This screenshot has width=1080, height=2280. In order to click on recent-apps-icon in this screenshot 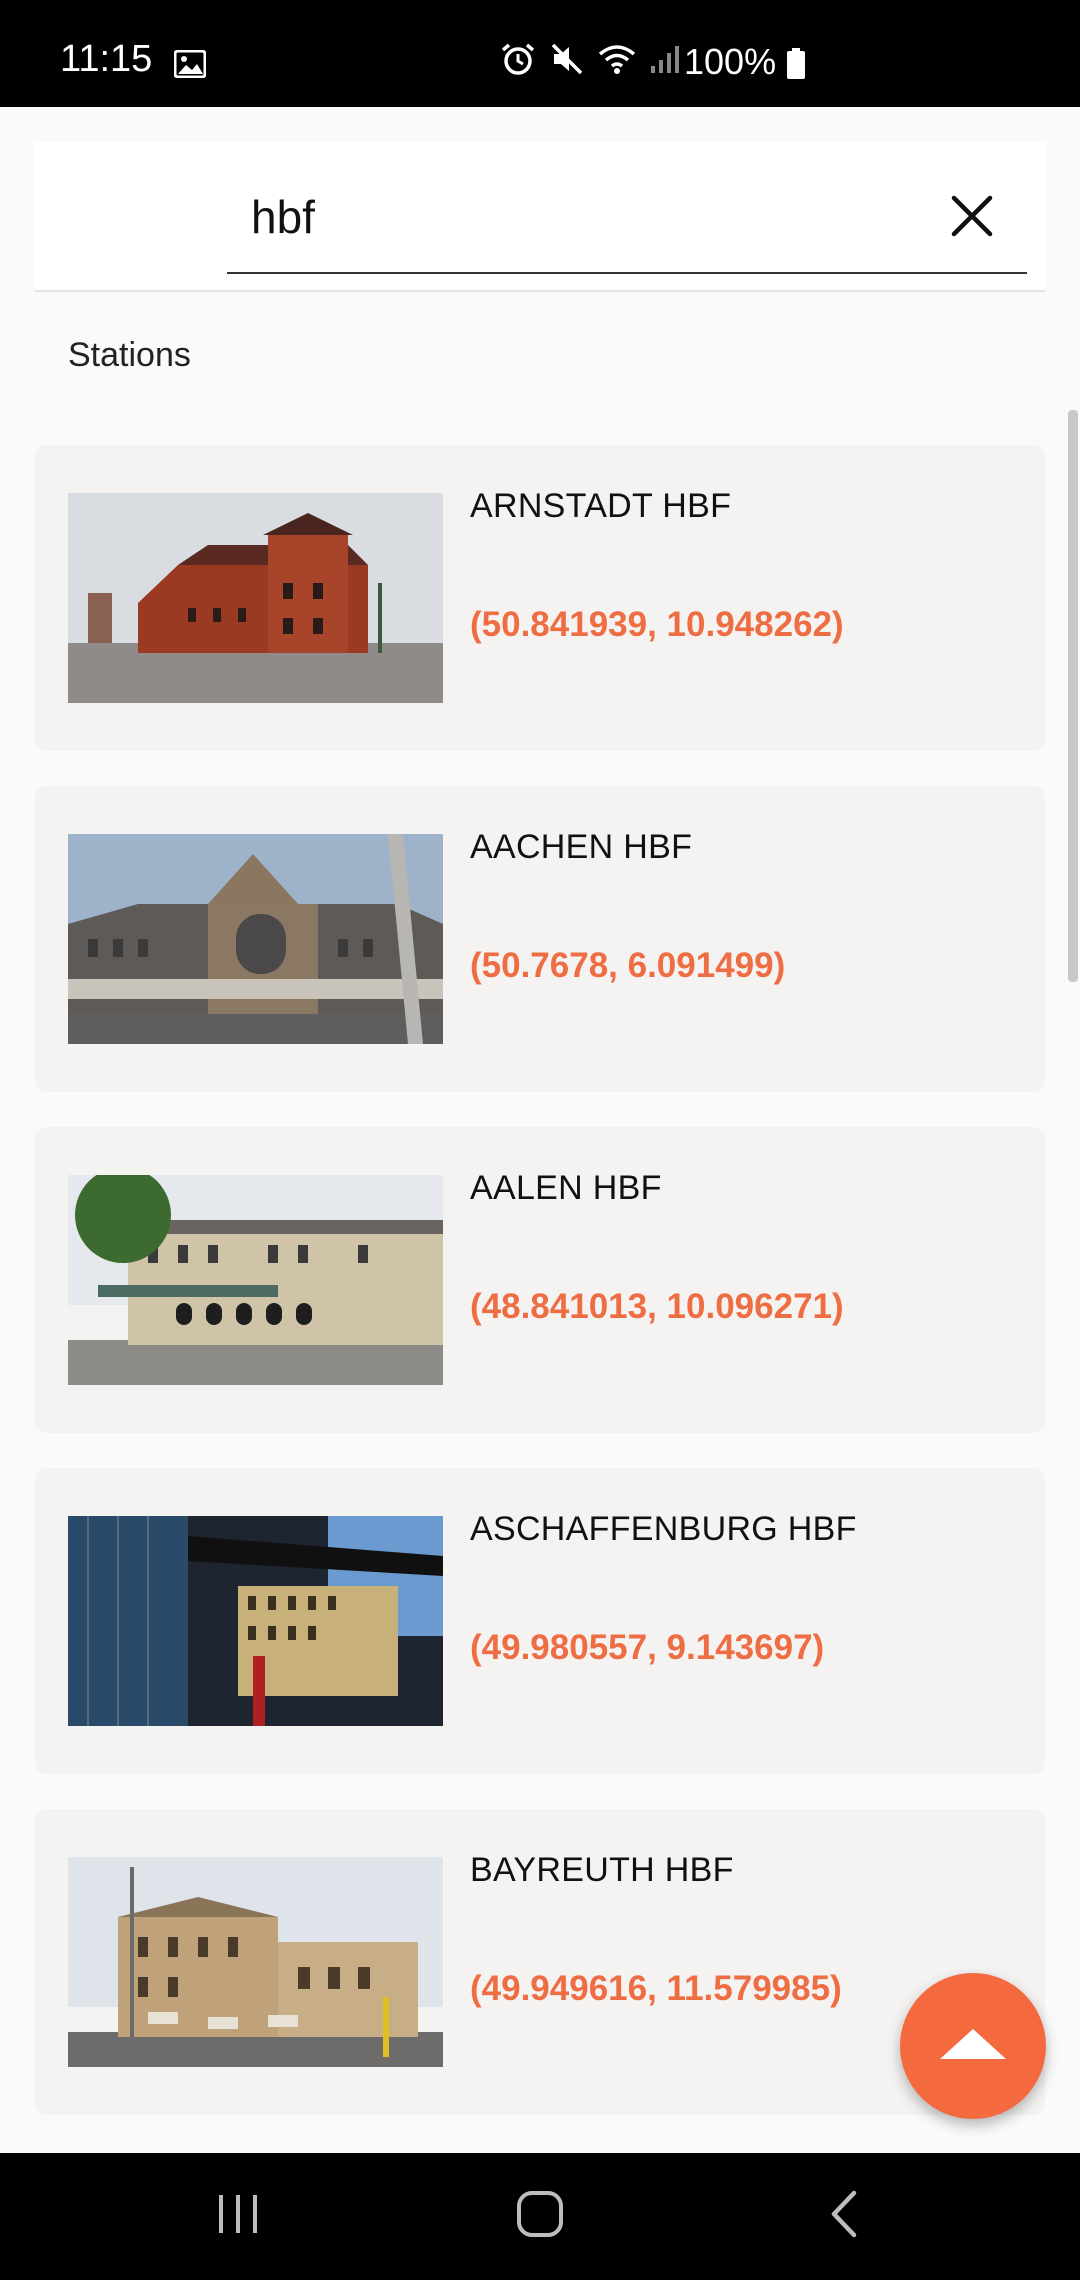, I will do `click(238, 2216)`.